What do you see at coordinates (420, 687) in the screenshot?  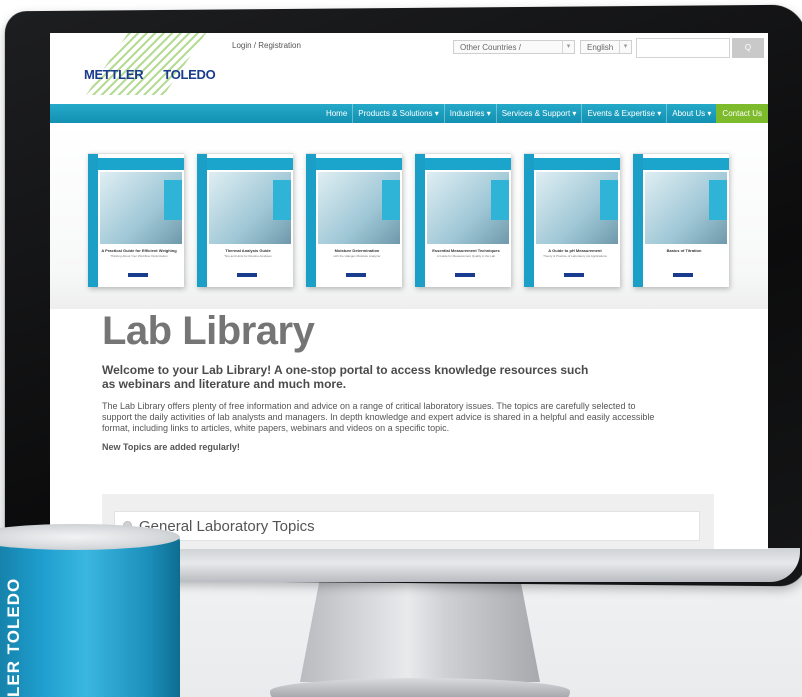 I see `monitor-stand-base` at bounding box center [420, 687].